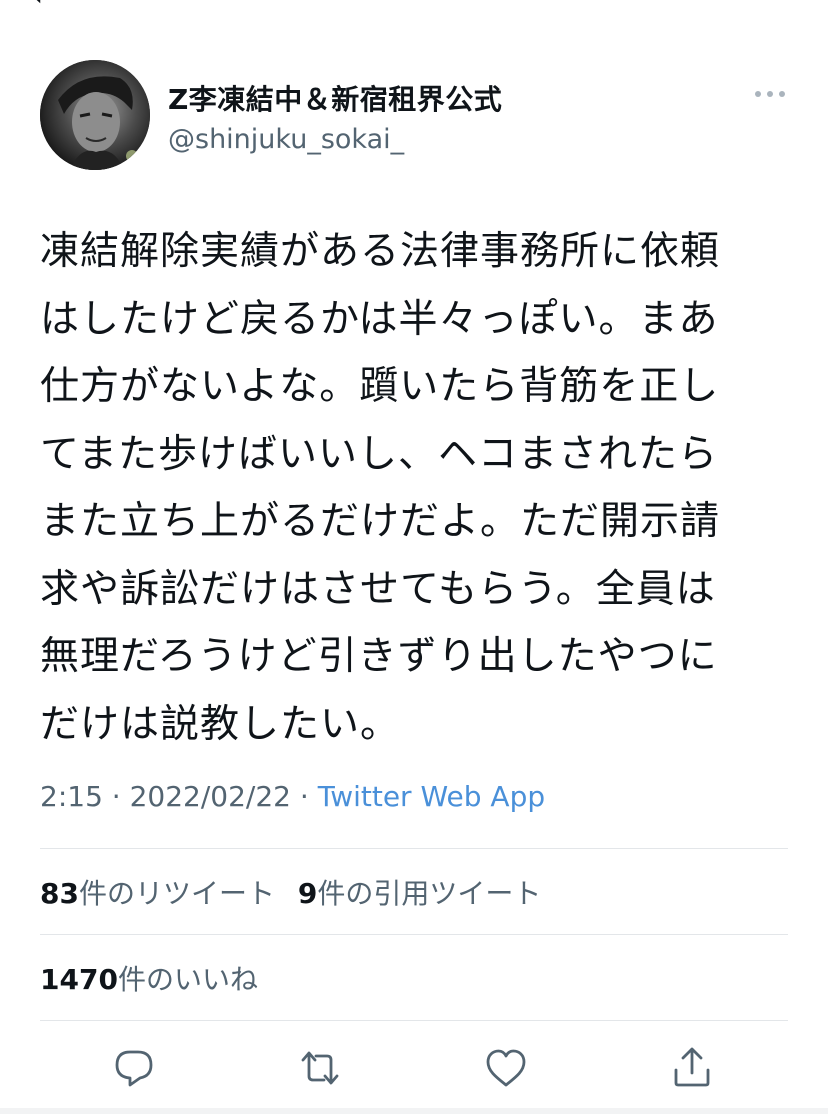 This screenshot has height=1114, width=828. What do you see at coordinates (414, 8) in the screenshot?
I see `top-nav-fragment: ‹` at bounding box center [414, 8].